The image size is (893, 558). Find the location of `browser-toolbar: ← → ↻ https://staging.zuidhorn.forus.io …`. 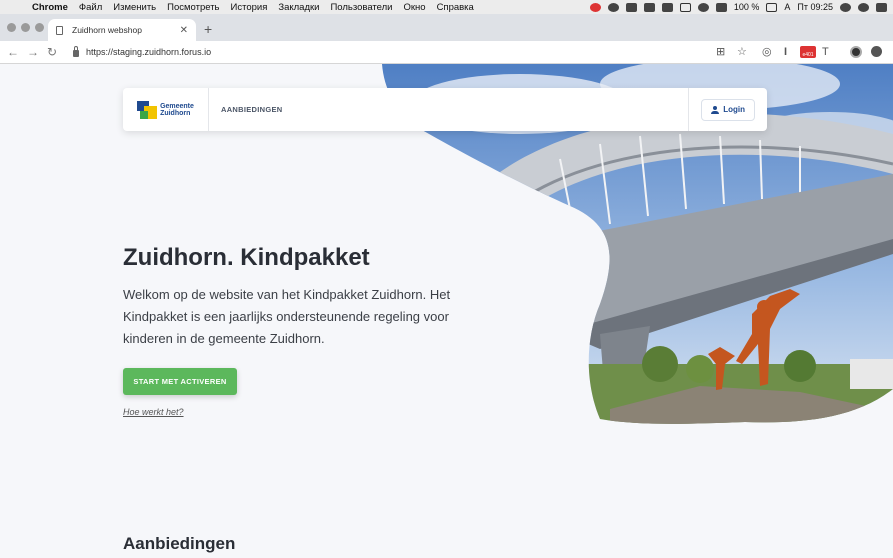

browser-toolbar: ← → ↻ https://staging.zuidhorn.forus.io … is located at coordinates (446, 52).